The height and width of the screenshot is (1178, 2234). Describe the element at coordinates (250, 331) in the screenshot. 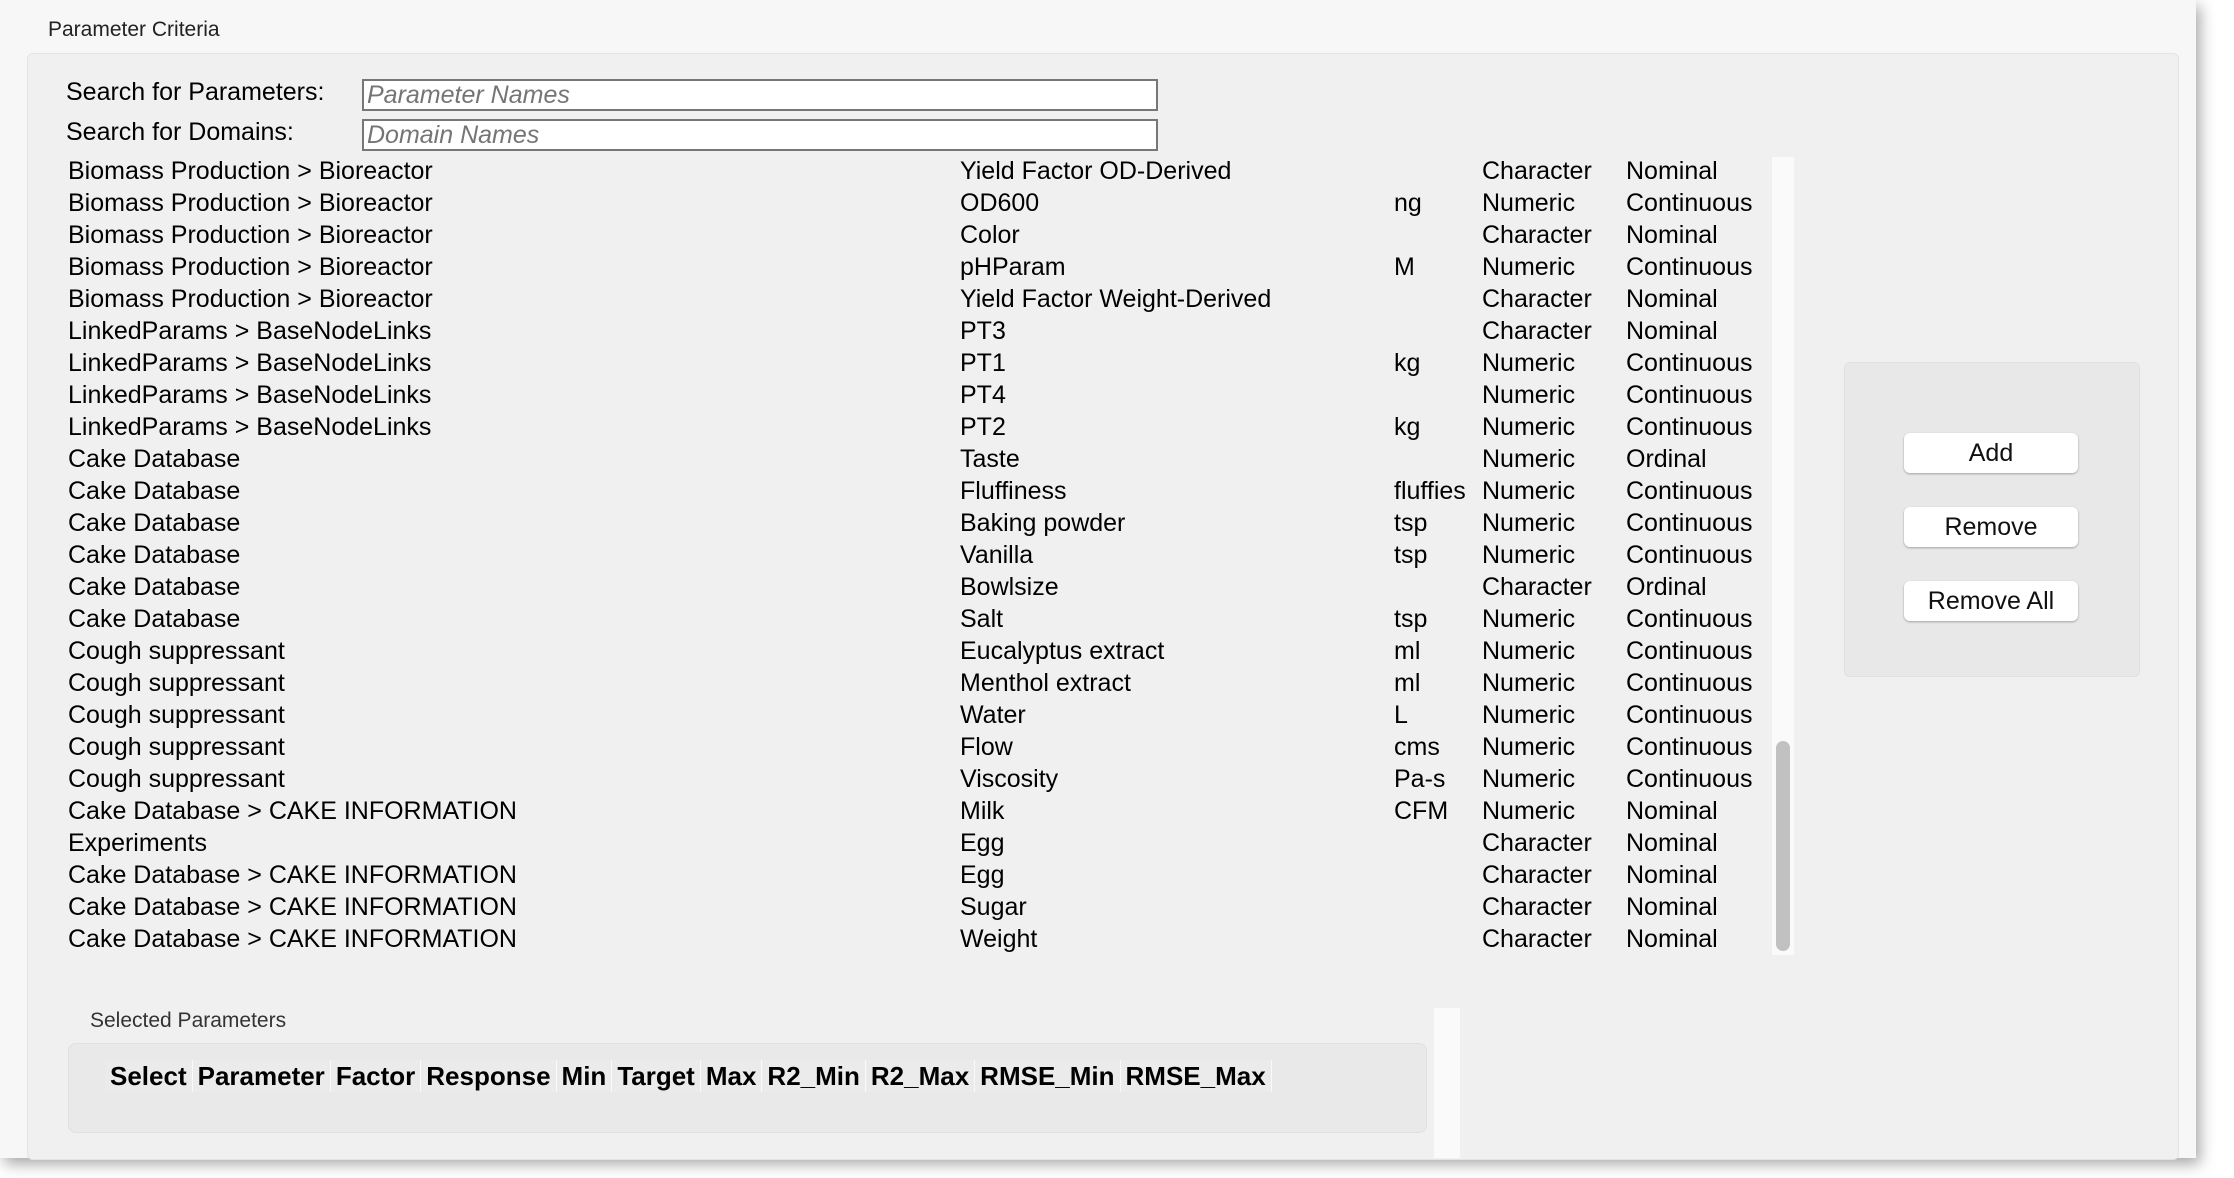

I see `domain-cell: LinkedParams > BaseNodeLinks` at that location.